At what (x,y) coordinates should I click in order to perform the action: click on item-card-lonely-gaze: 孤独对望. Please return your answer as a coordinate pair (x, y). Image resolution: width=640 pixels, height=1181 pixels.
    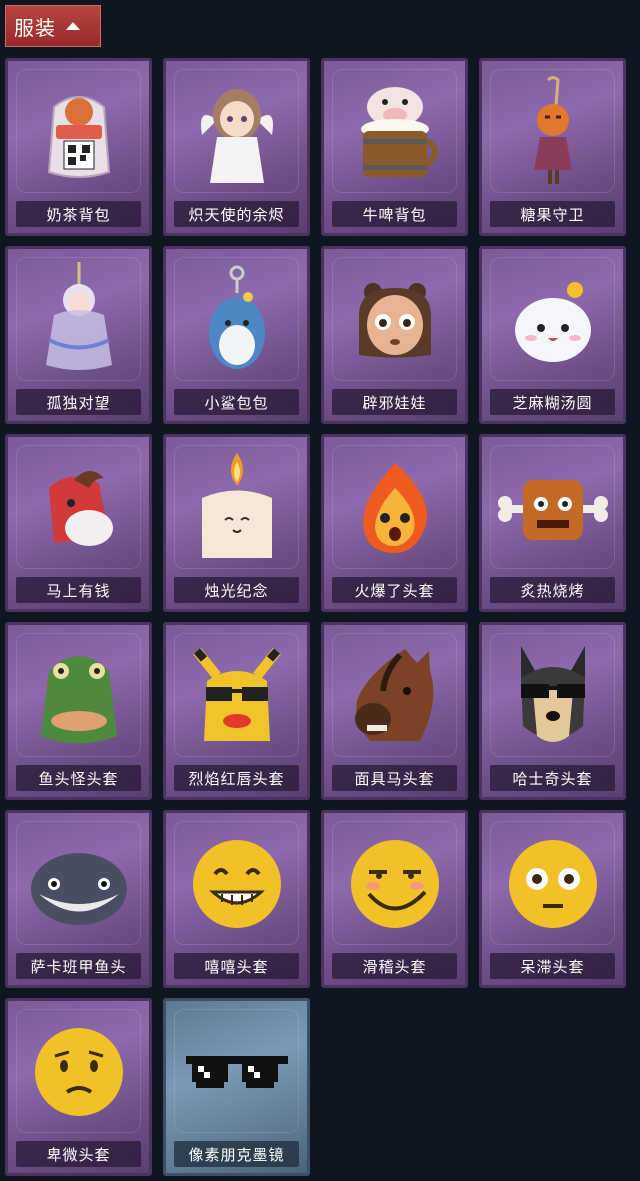
    Looking at the image, I should click on (78, 335).